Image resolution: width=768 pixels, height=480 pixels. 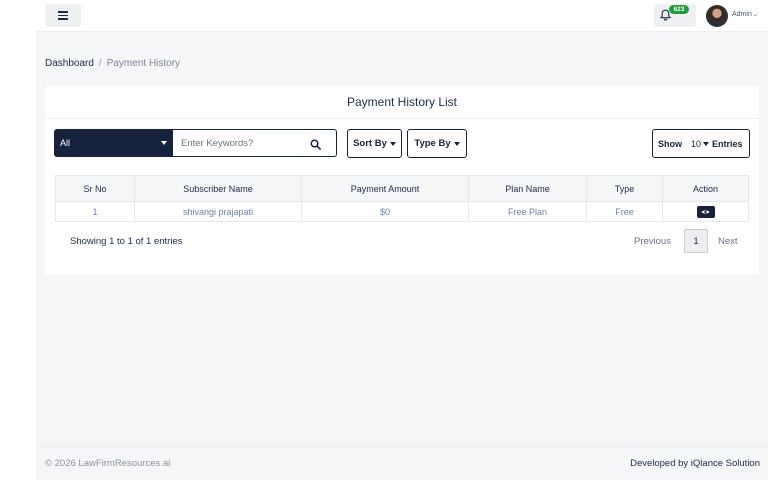 What do you see at coordinates (527, 188) in the screenshot?
I see `column-header-plan-name: Plan Name` at bounding box center [527, 188].